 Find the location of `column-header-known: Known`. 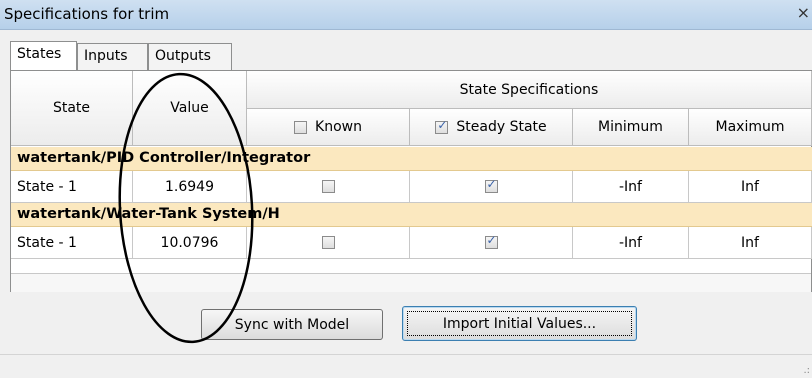

column-header-known: Known is located at coordinates (328, 127).